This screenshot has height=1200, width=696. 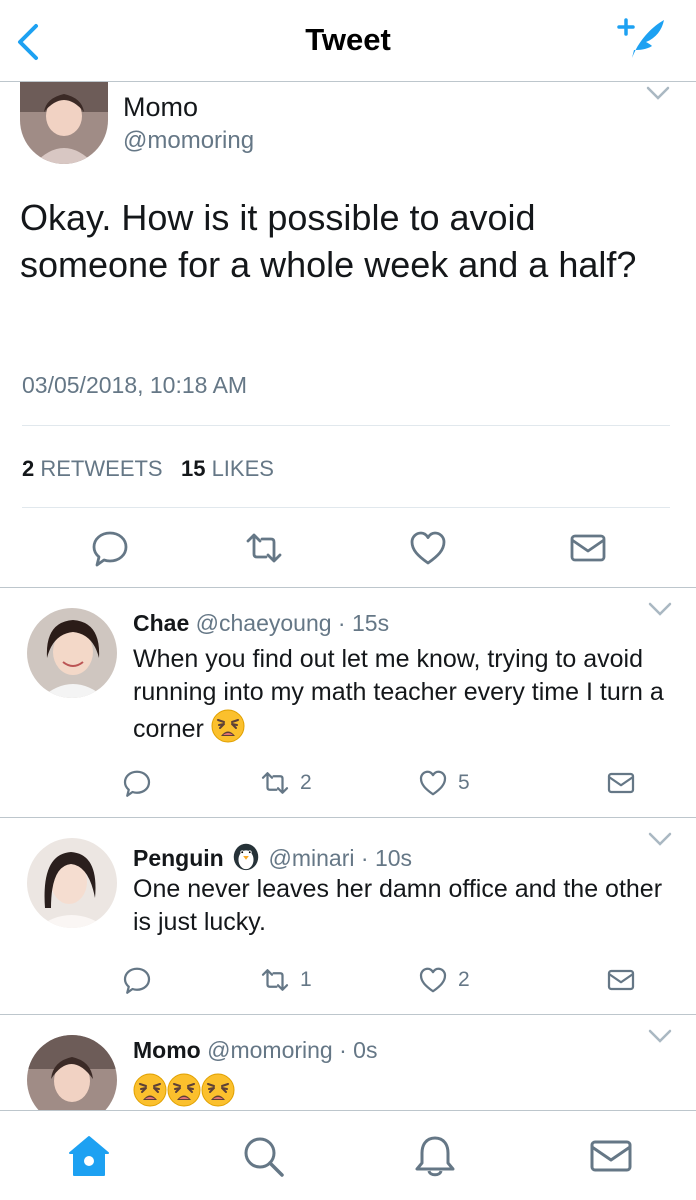 I want to click on tweet-timestamp: 03/05/2018, 10:18 AM, so click(x=135, y=385).